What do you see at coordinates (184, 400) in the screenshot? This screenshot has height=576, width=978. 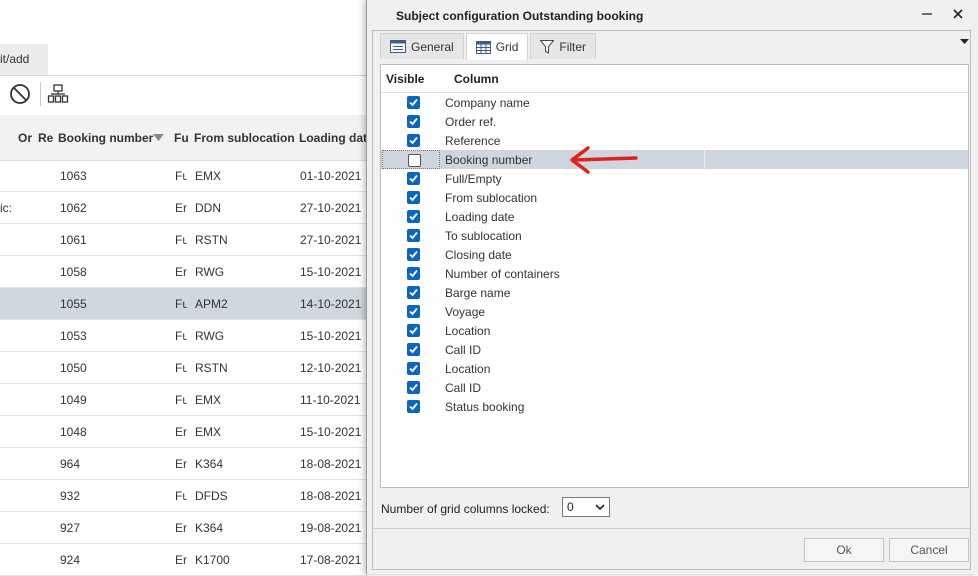 I see `table-row: 1049 Fu EMX 11-10-2021` at bounding box center [184, 400].